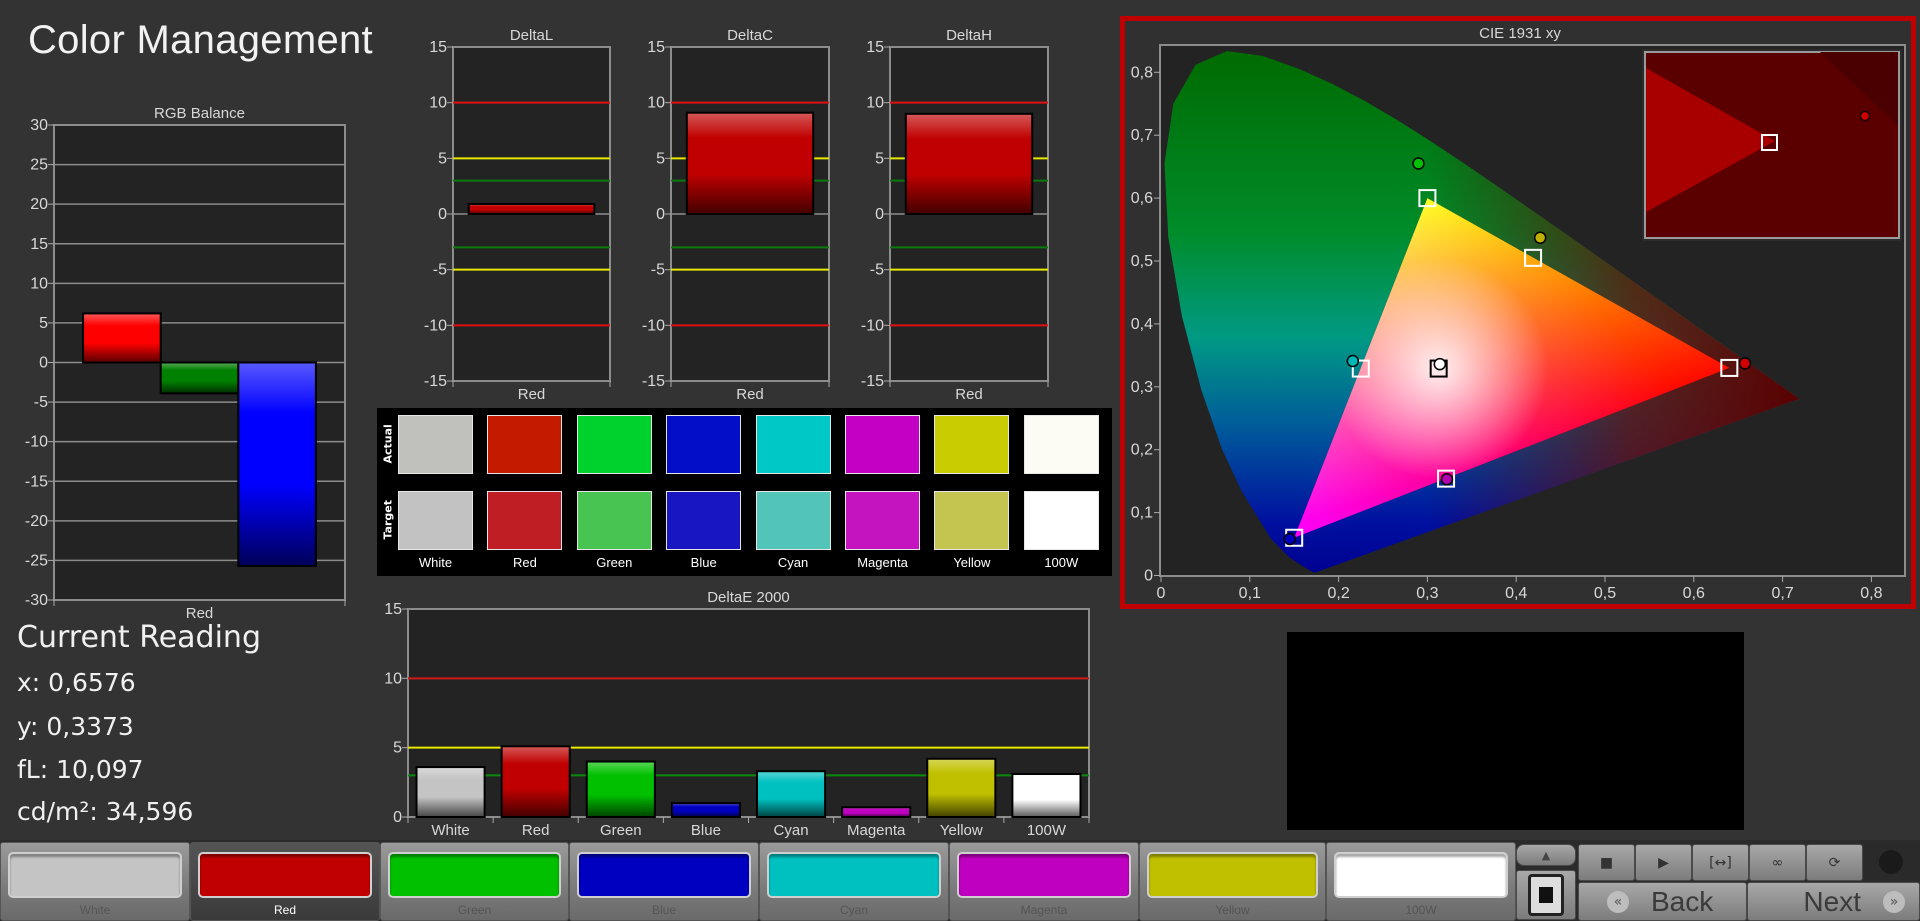 The height and width of the screenshot is (921, 1920). I want to click on play-button: ▶, so click(1663, 862).